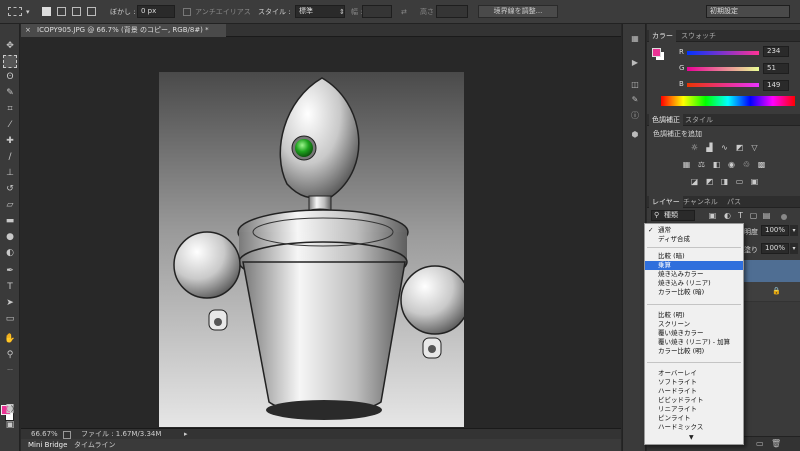  Describe the element at coordinates (76, 11) in the screenshot. I see `subtract-selection-icon` at that location.